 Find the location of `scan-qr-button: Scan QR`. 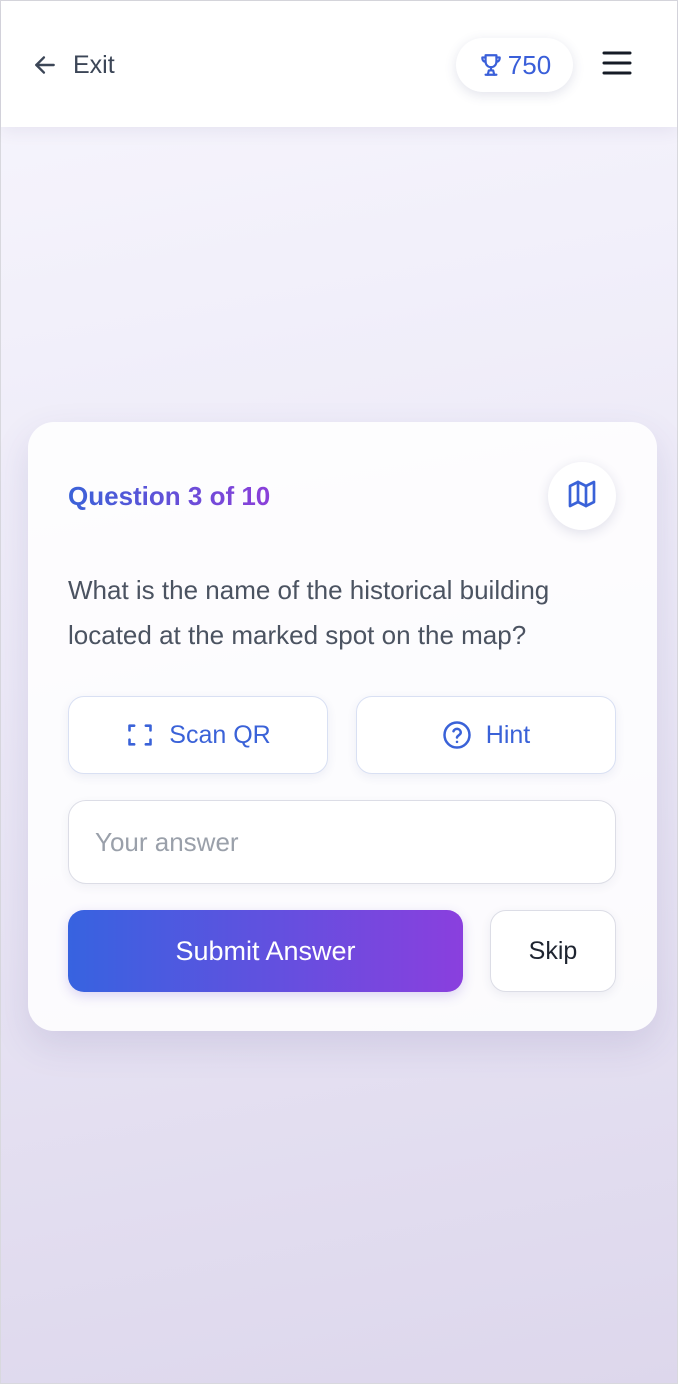

scan-qr-button: Scan QR is located at coordinates (198, 735).